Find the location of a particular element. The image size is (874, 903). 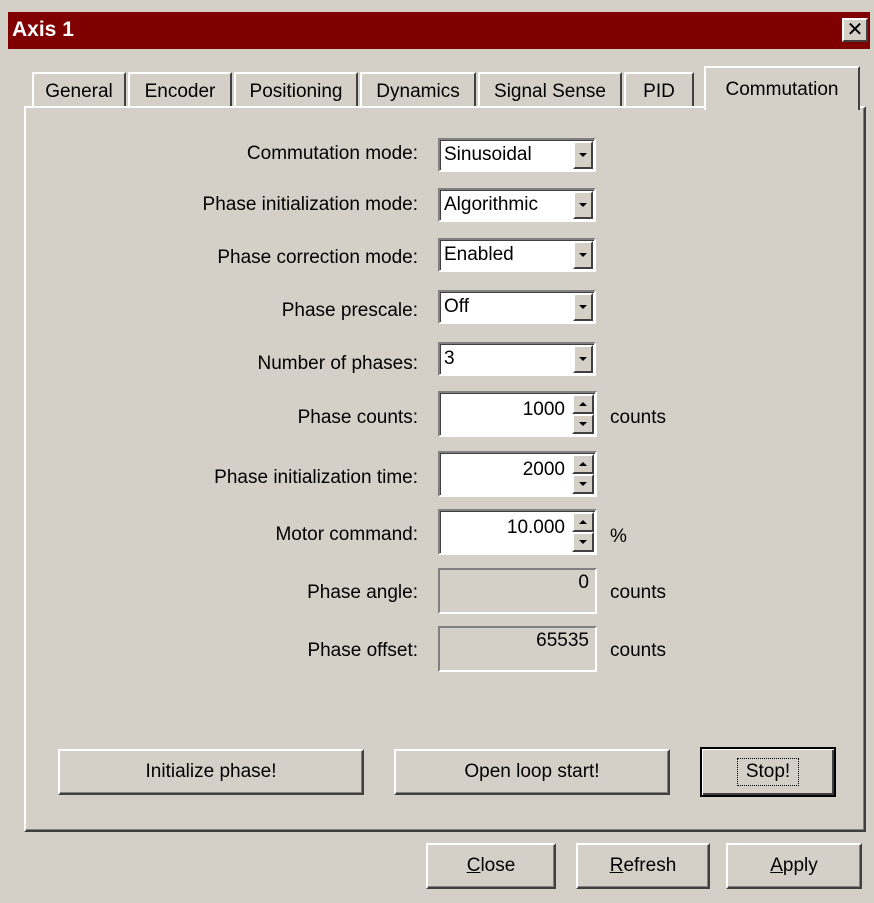

open-loop-start-button: Open loop start! is located at coordinates (532, 772).